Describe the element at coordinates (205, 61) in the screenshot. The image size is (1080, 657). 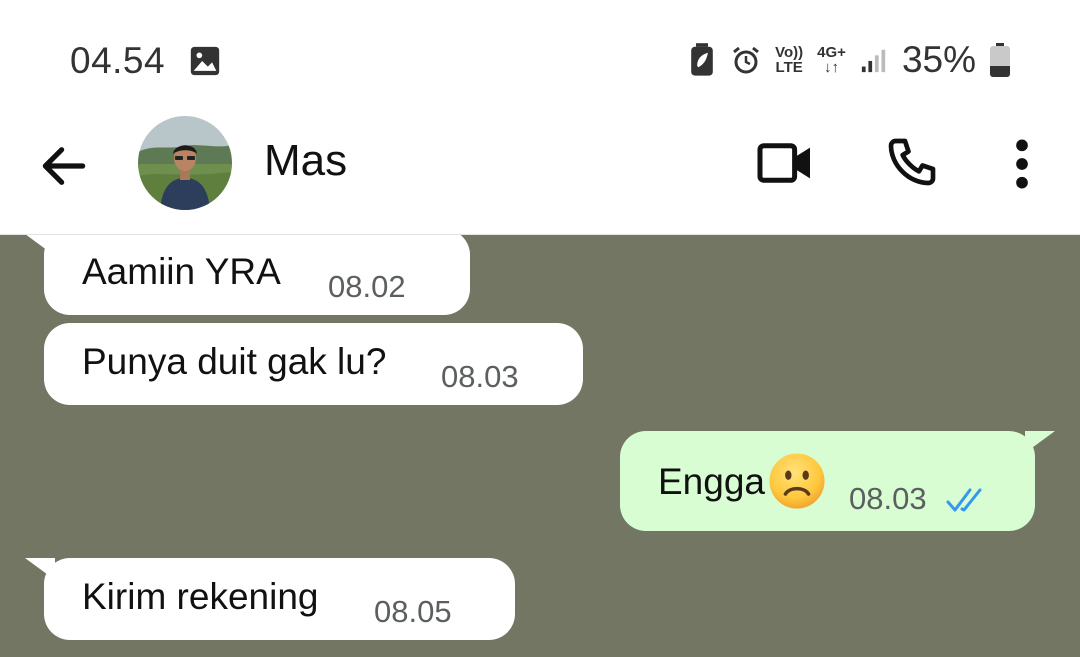
I see `gallery-notification-icon` at that location.